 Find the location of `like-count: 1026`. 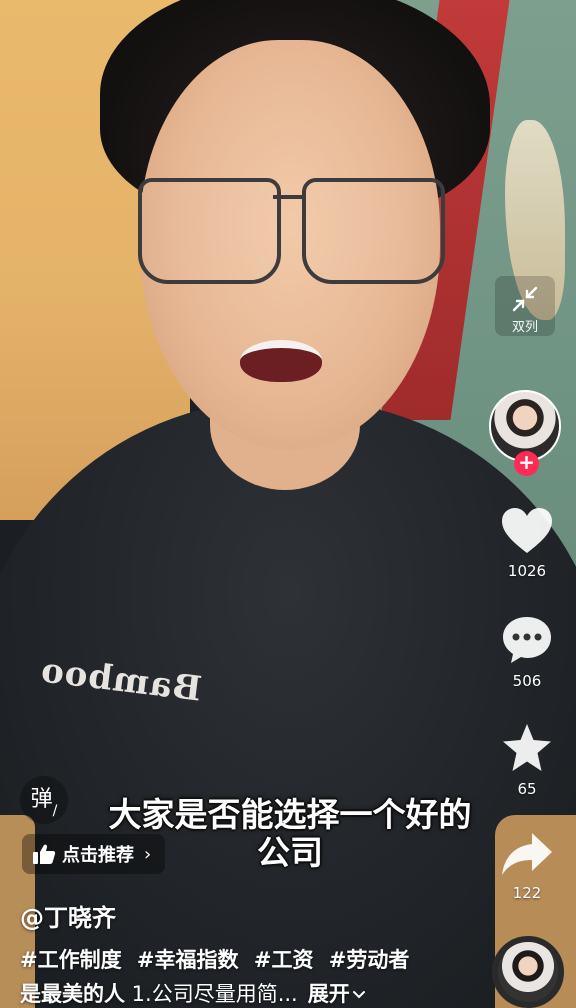

like-count: 1026 is located at coordinates (527, 571).